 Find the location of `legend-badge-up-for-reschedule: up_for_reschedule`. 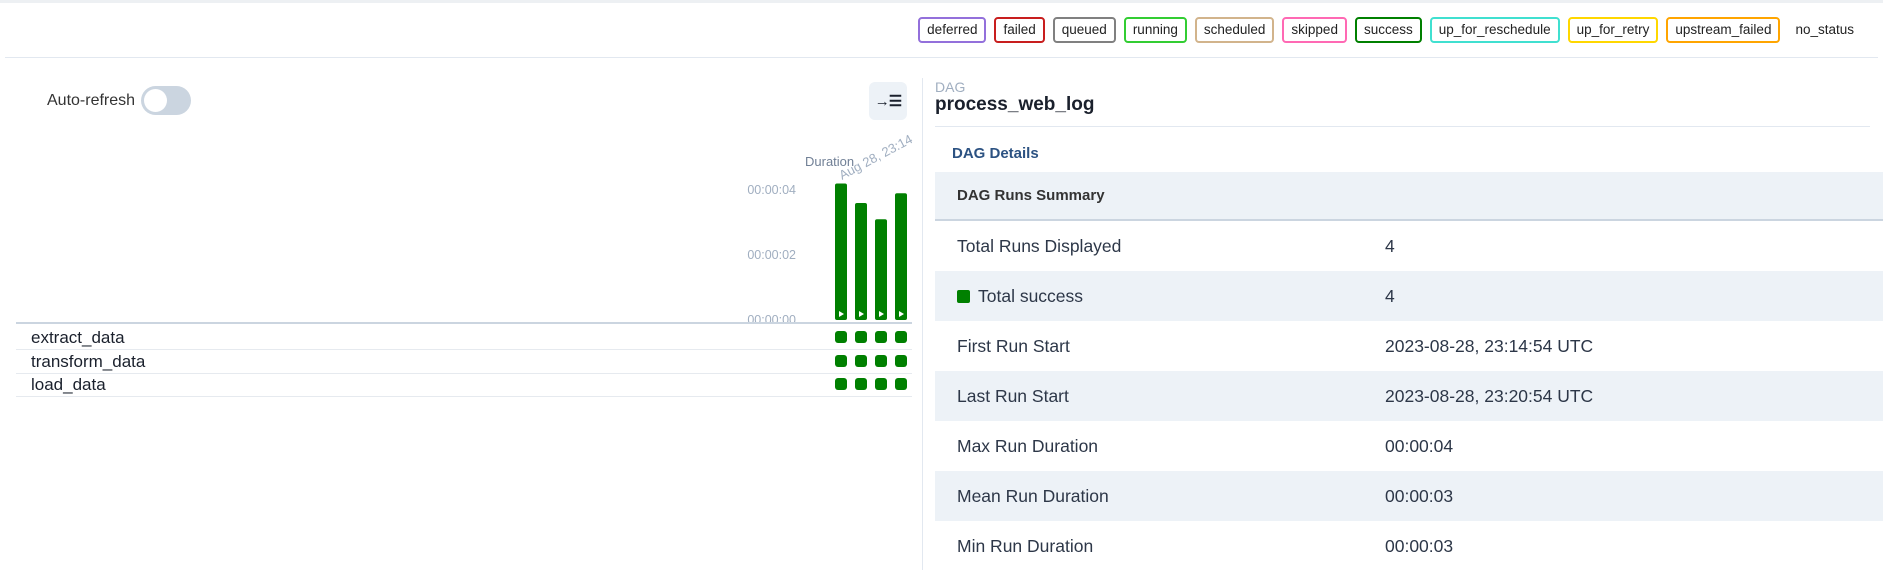

legend-badge-up-for-reschedule: up_for_reschedule is located at coordinates (1494, 30).